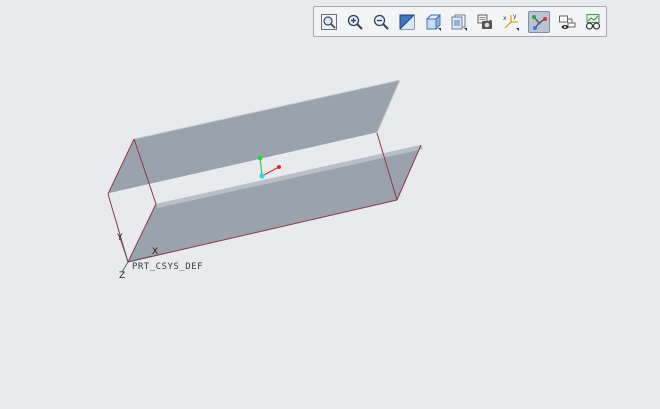 This screenshot has width=660, height=409. I want to click on csys-label: PRT_CSYS_DEF, so click(167, 267).